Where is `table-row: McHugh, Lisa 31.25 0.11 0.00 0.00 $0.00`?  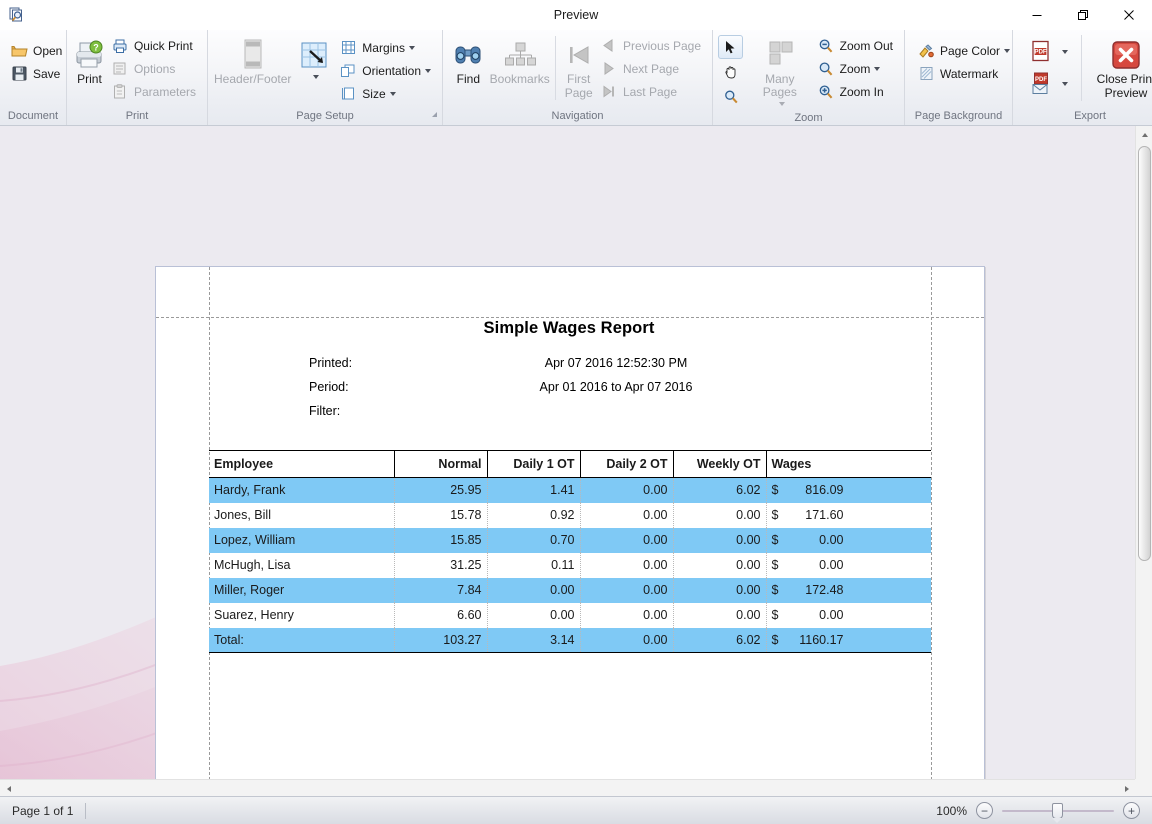 table-row: McHugh, Lisa 31.25 0.11 0.00 0.00 $0.00 is located at coordinates (570, 565).